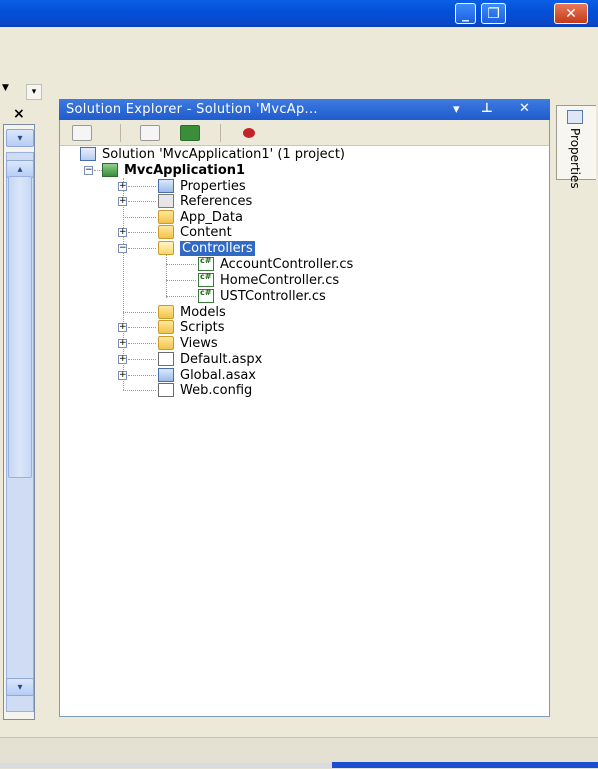  I want to click on class-diagram-icon, so click(250, 133).